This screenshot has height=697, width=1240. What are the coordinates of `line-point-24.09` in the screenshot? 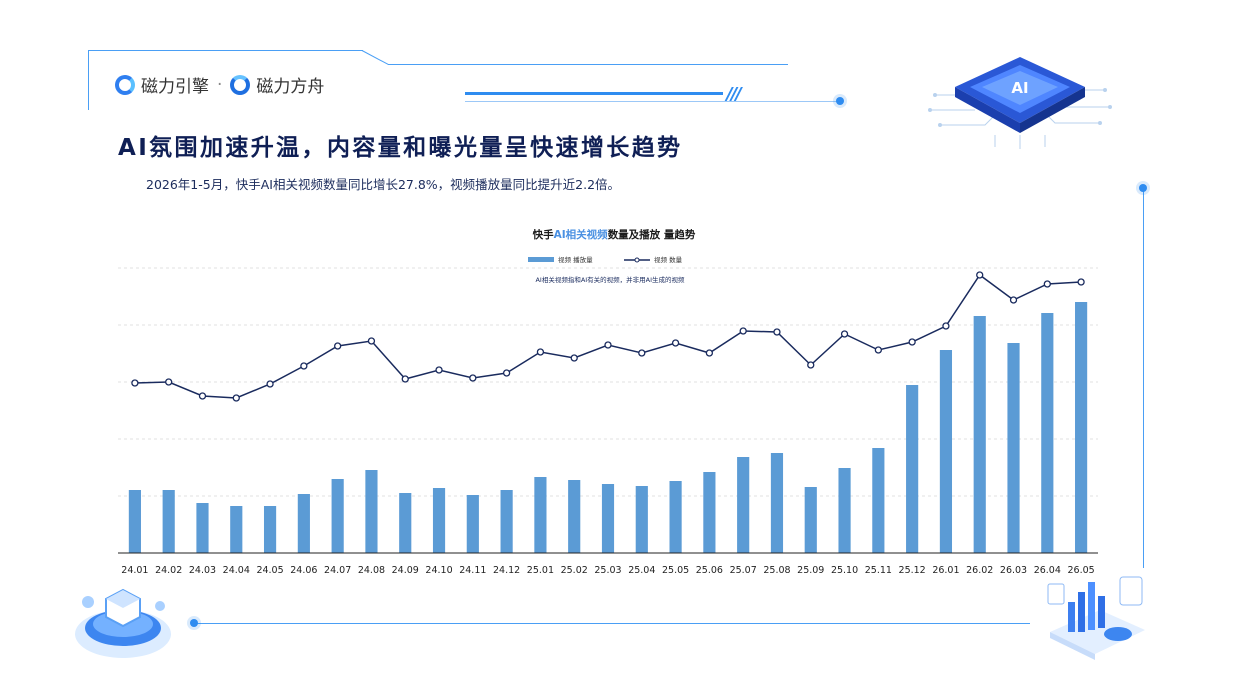 It's located at (405, 379).